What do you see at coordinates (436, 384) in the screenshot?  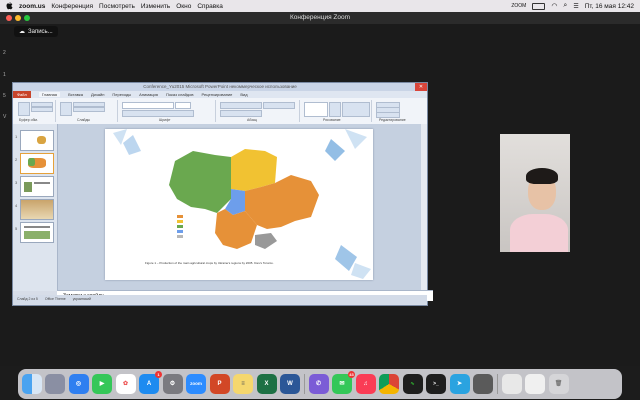 I see `terminal-icon: >_` at bounding box center [436, 384].